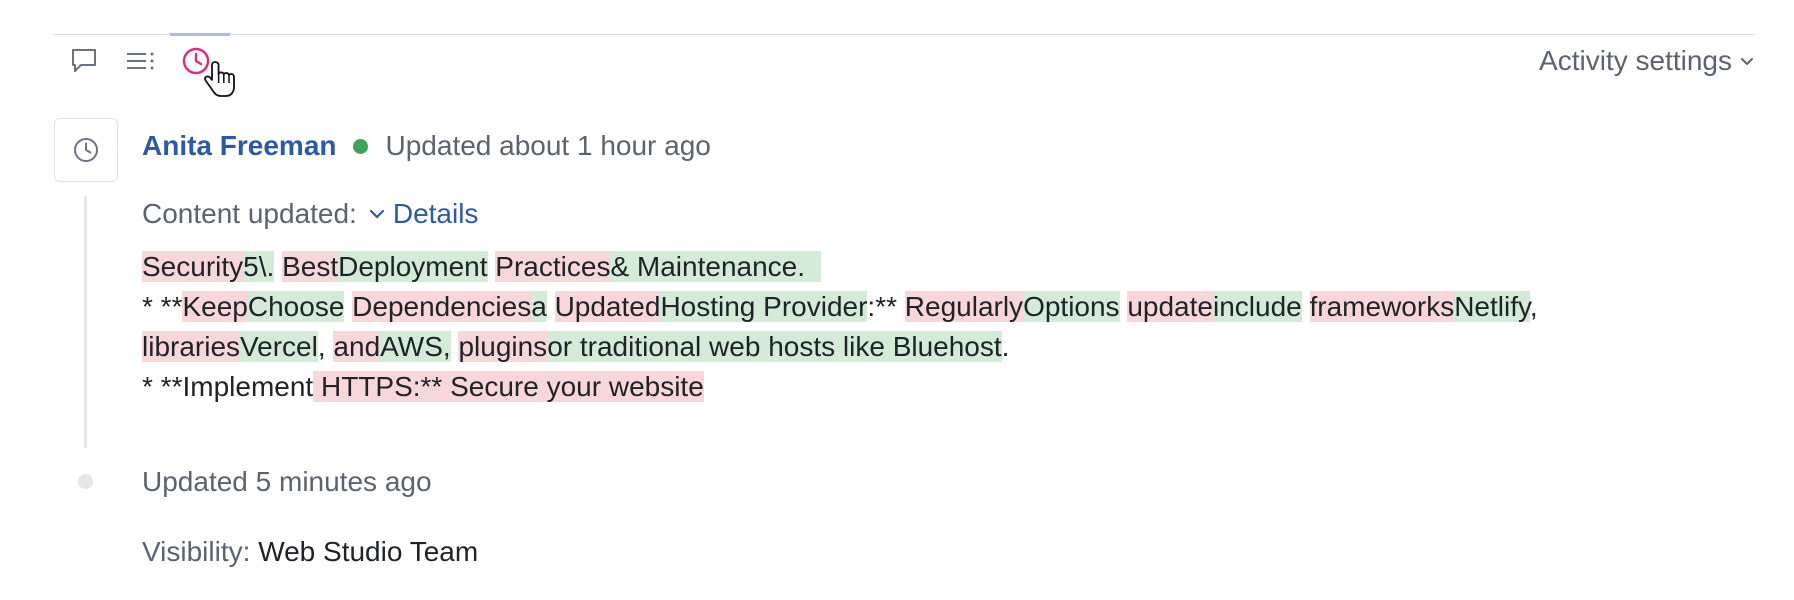 This screenshot has height=600, width=1794. What do you see at coordinates (368, 551) in the screenshot?
I see `visibility-value: Web Studio Team` at bounding box center [368, 551].